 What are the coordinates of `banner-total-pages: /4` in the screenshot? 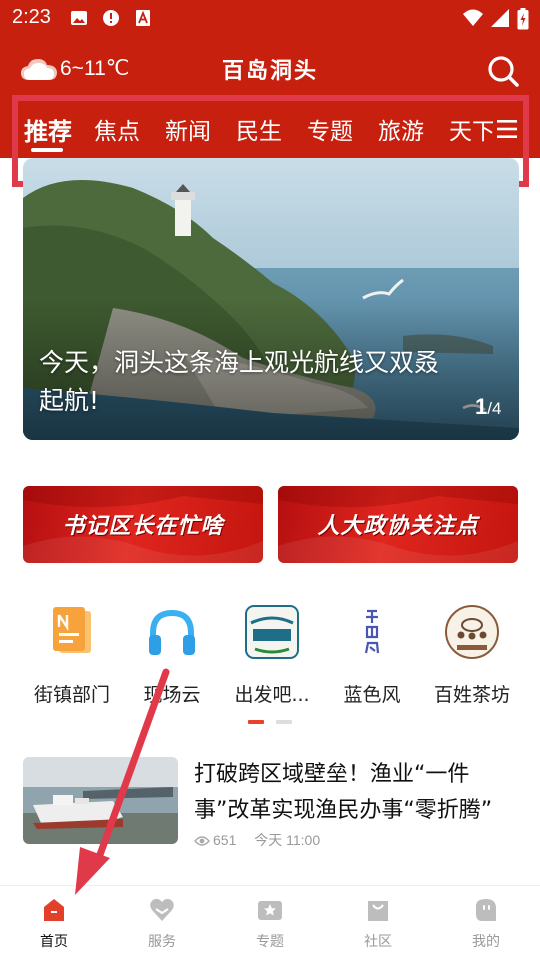 It's located at (494, 408).